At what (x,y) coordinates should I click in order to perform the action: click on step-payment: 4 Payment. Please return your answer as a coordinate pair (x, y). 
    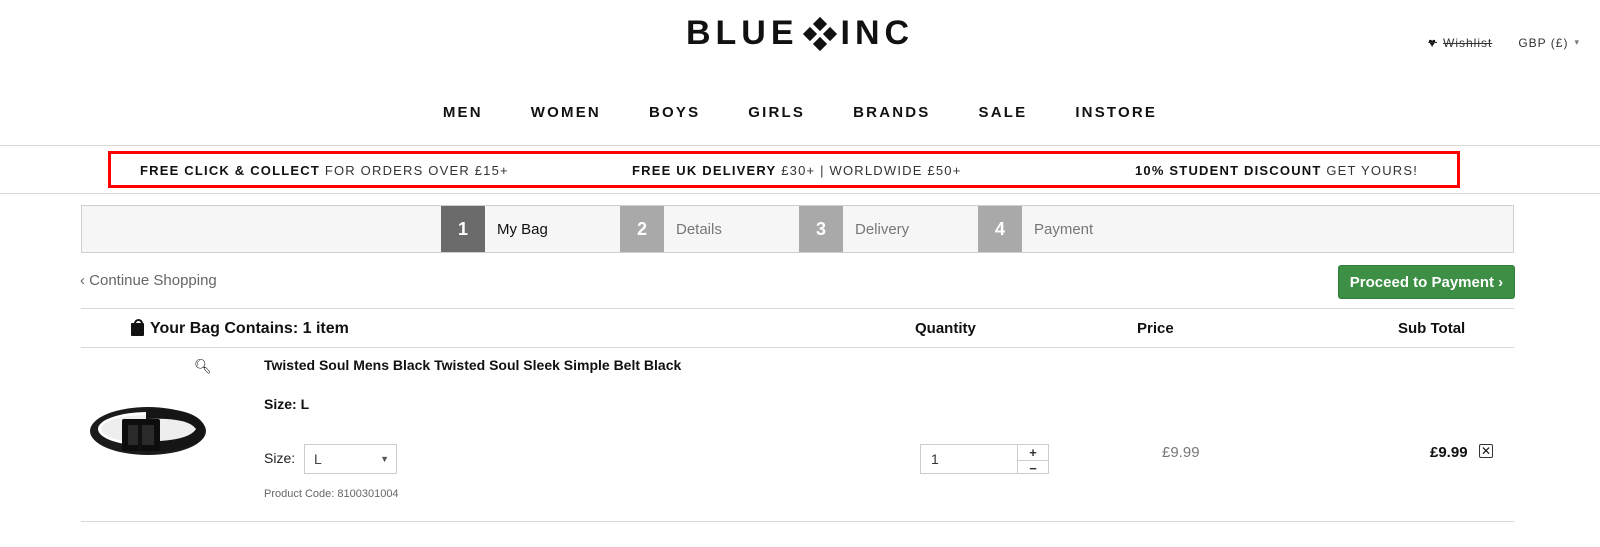
    Looking at the image, I should click on (1035, 229).